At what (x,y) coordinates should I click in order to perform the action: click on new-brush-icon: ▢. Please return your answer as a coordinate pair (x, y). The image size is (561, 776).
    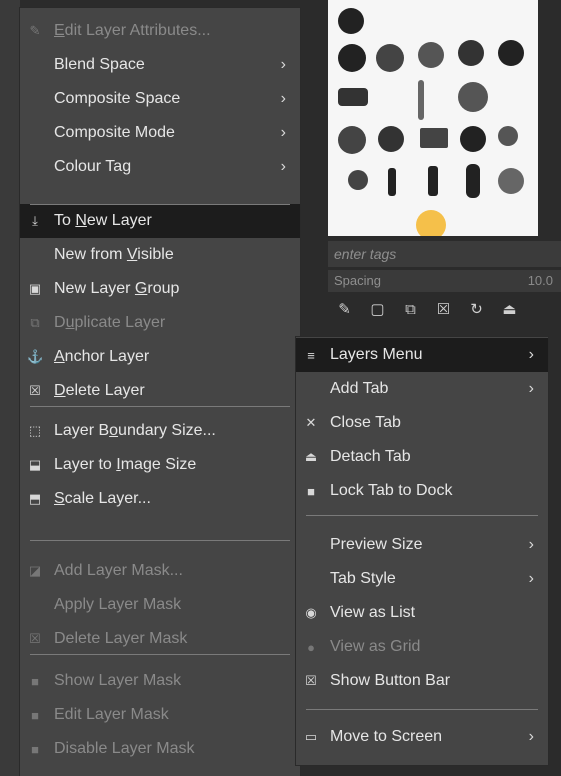
    Looking at the image, I should click on (377, 309).